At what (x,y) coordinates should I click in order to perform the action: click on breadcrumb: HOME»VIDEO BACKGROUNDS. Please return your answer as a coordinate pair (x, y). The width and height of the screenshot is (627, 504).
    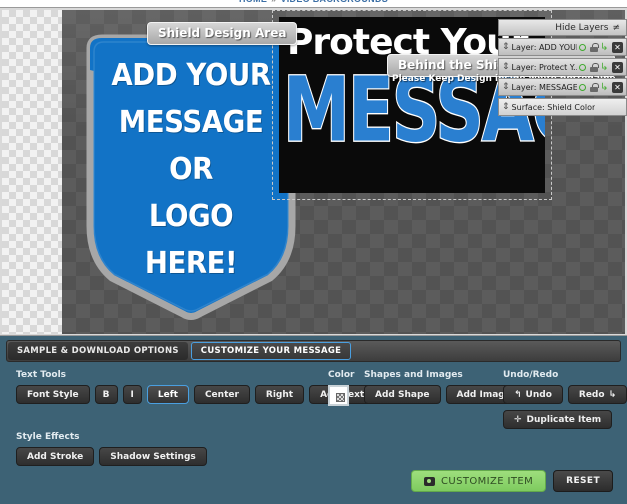
    Looking at the image, I should click on (313, 2).